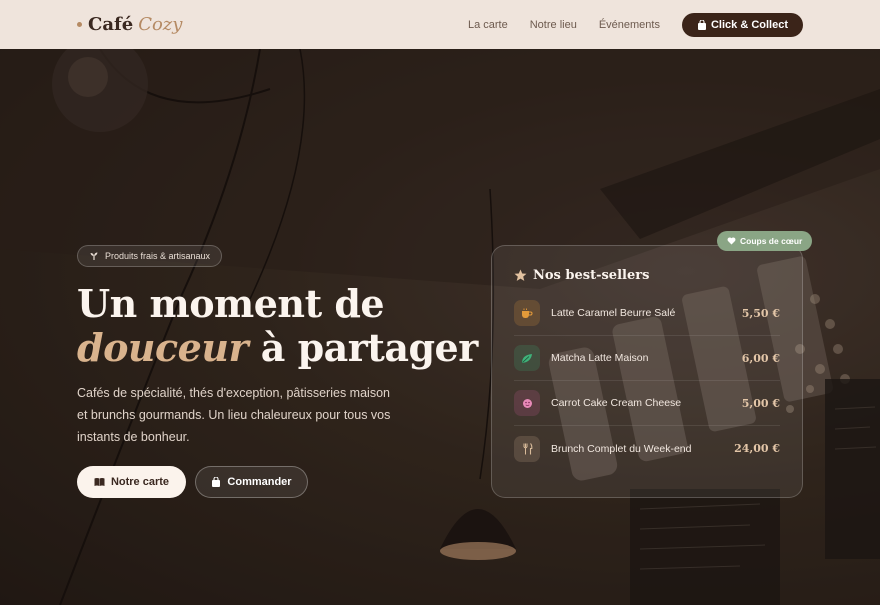 The image size is (880, 605). I want to click on brand-name: Café, so click(111, 24).